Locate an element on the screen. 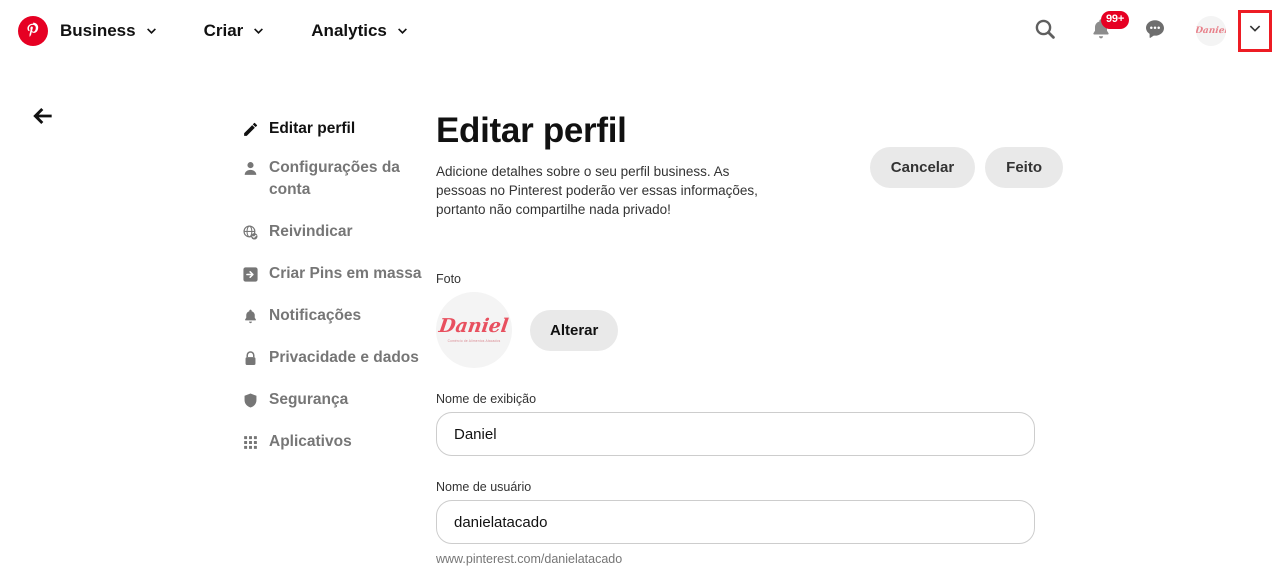  sidebar-item-privacidade-e-dados: Privacidade e dados is located at coordinates (332, 358).